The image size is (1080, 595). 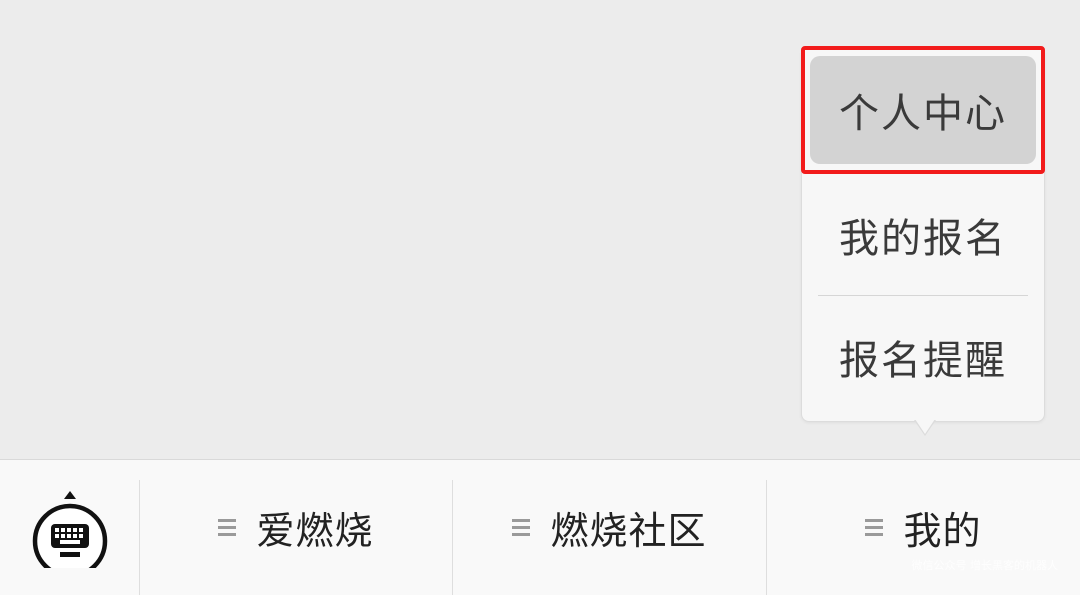 I want to click on menu-item-my-registrations: 我的报名, so click(x=923, y=235).